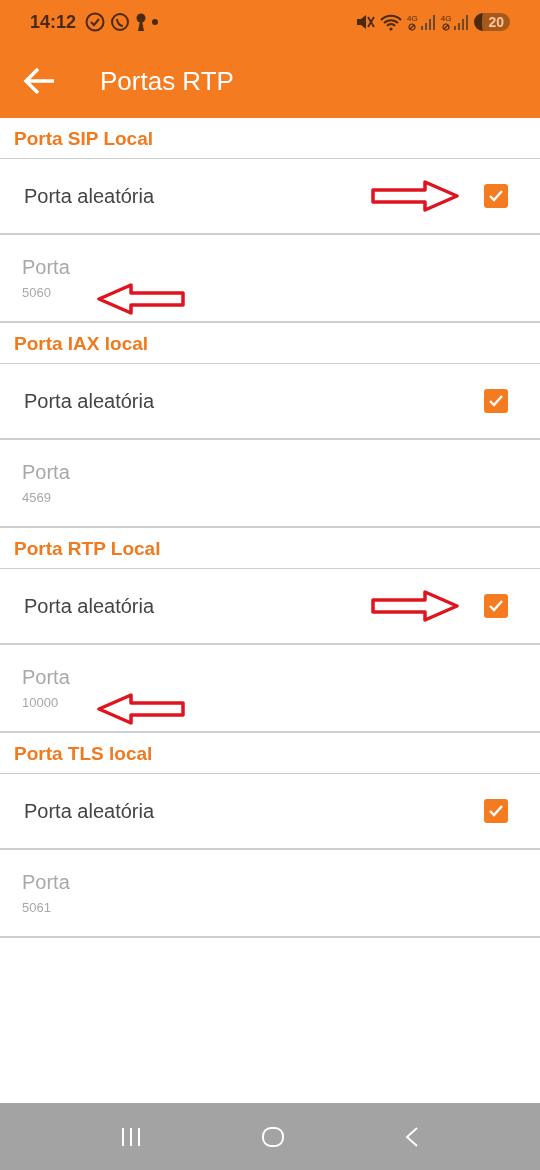 The width and height of the screenshot is (540, 1170). I want to click on mute-icon, so click(366, 22).